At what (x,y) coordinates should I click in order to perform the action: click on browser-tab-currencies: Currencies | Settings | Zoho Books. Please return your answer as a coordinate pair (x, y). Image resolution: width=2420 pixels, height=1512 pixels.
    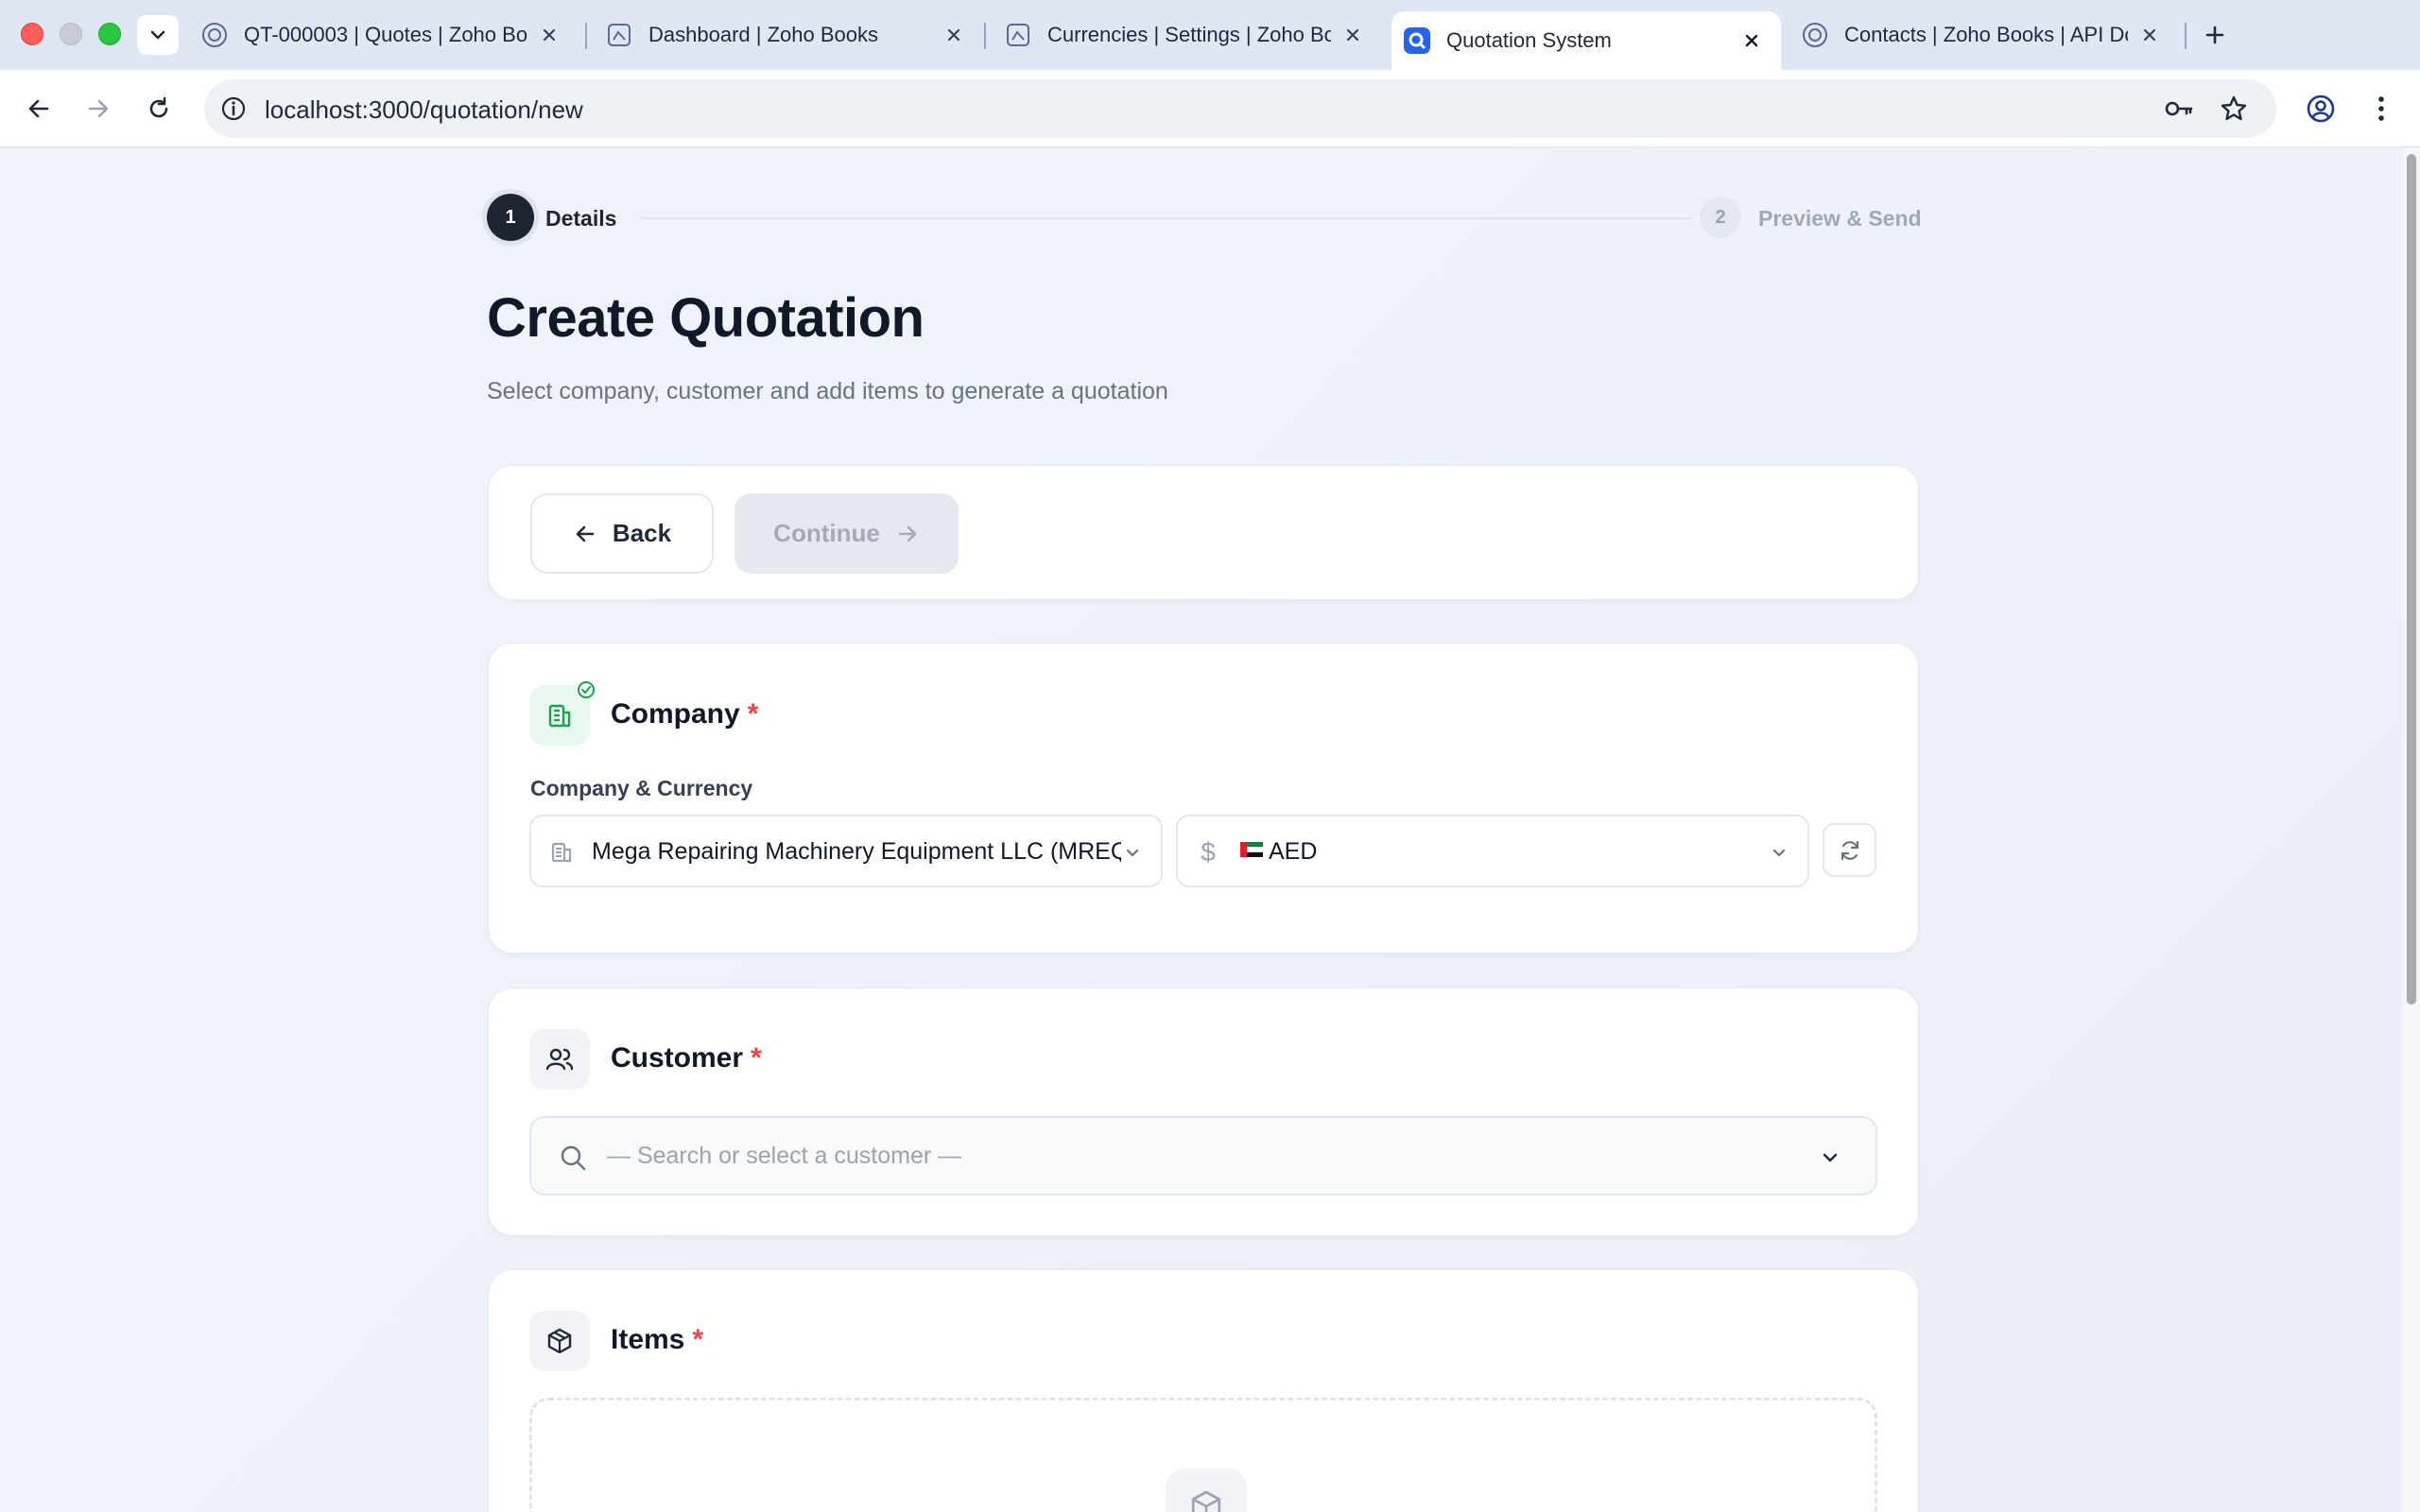
    Looking at the image, I should click on (1193, 35).